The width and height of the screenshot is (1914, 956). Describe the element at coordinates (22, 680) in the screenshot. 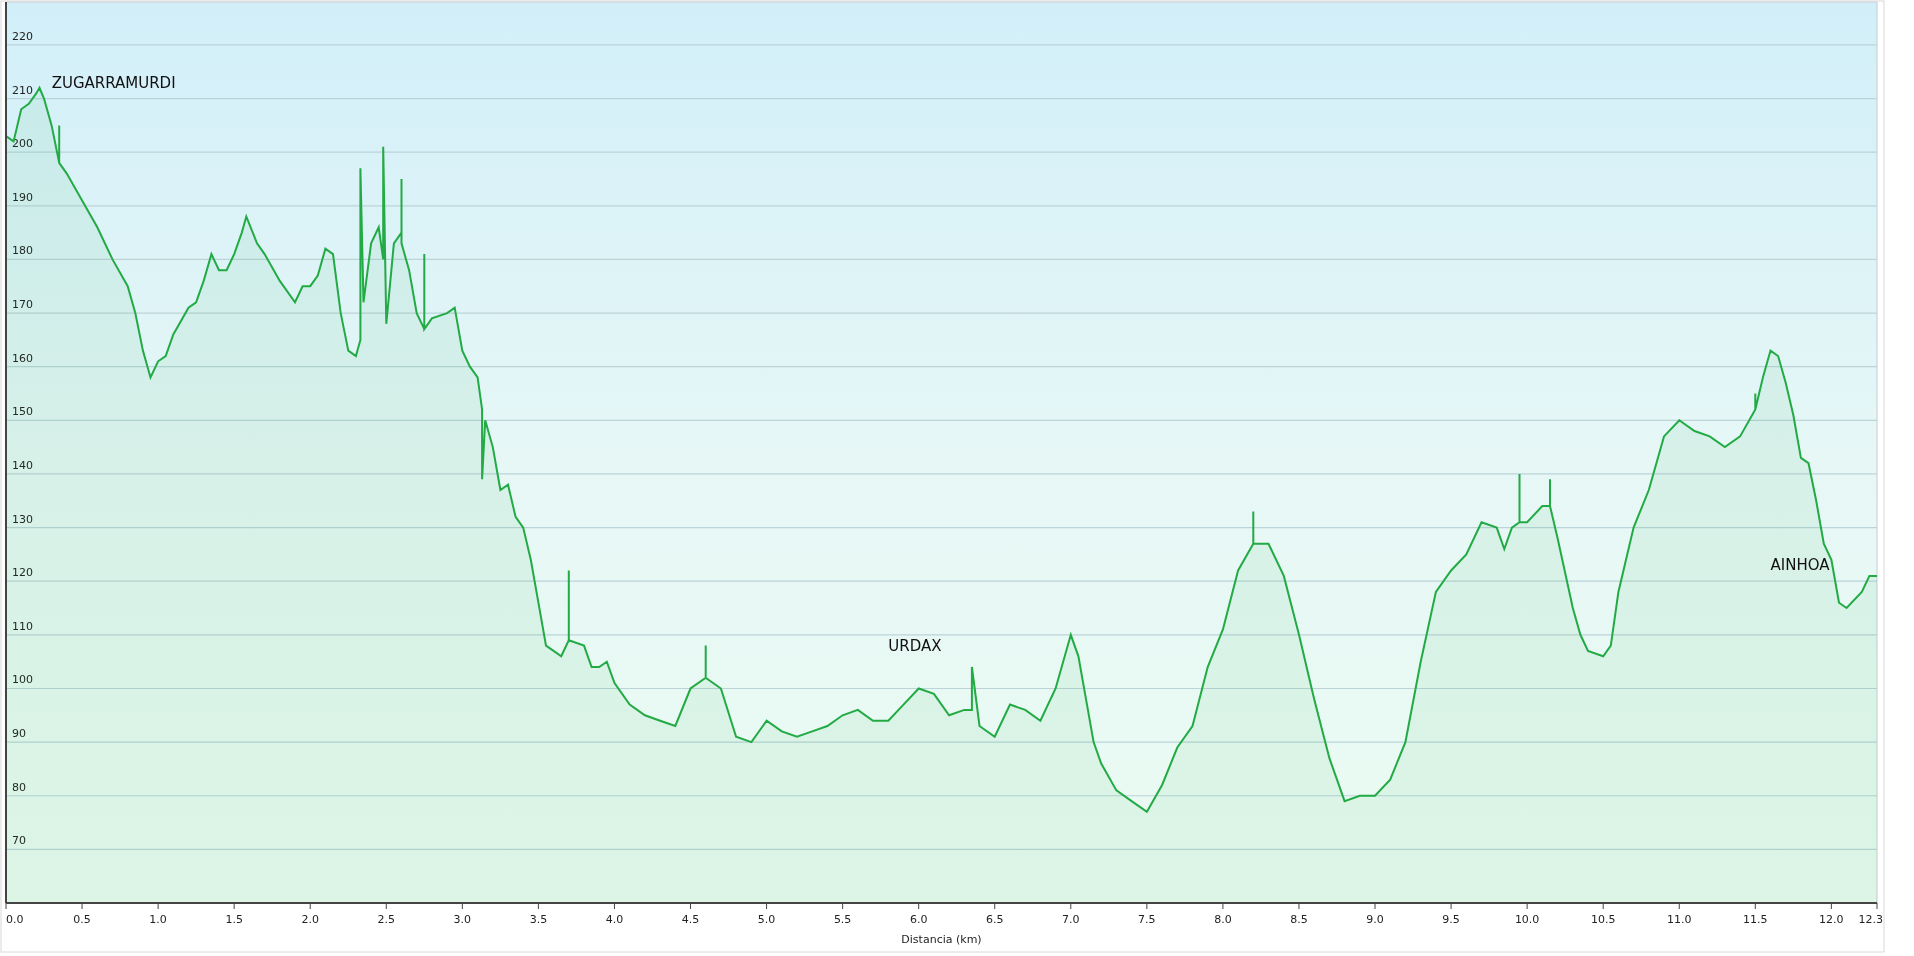

I see `y-tick-label: 100` at that location.